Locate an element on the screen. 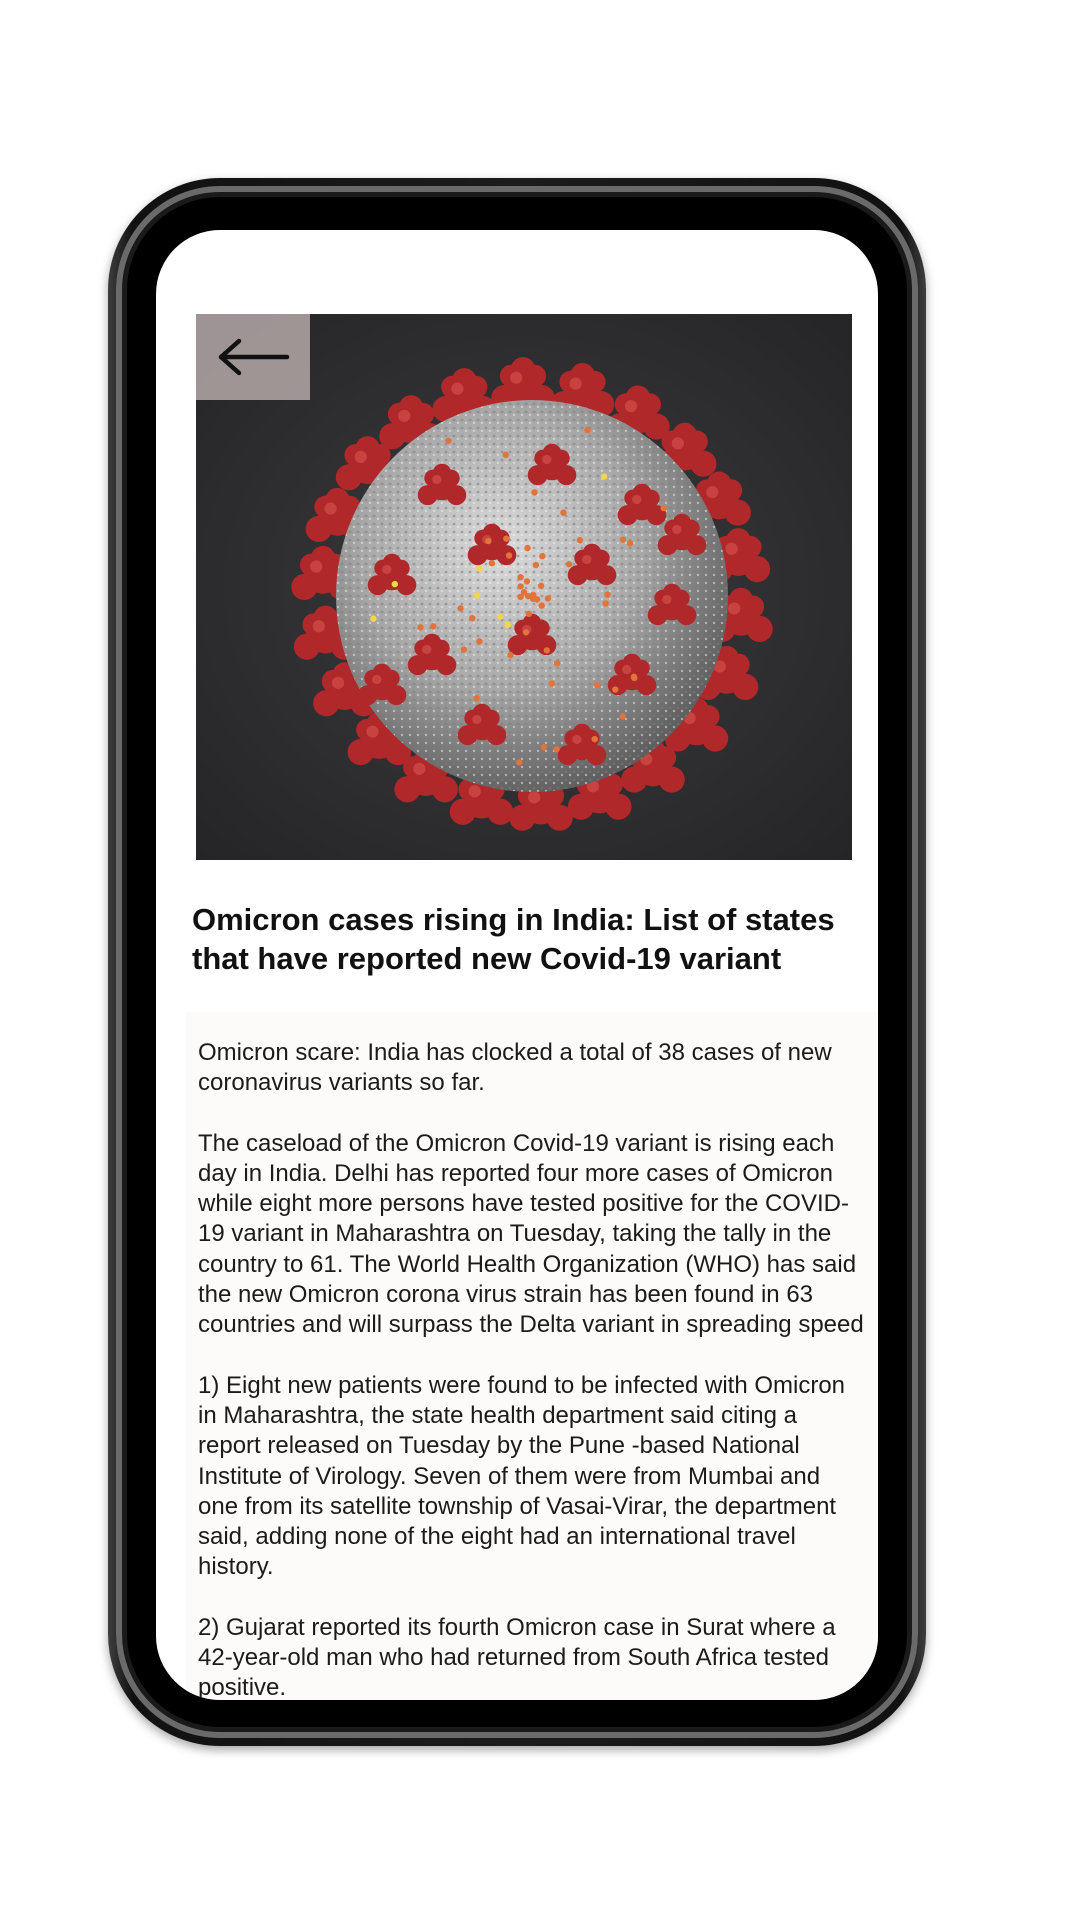 This screenshot has width=1080, height=1920. back-button is located at coordinates (253, 357).